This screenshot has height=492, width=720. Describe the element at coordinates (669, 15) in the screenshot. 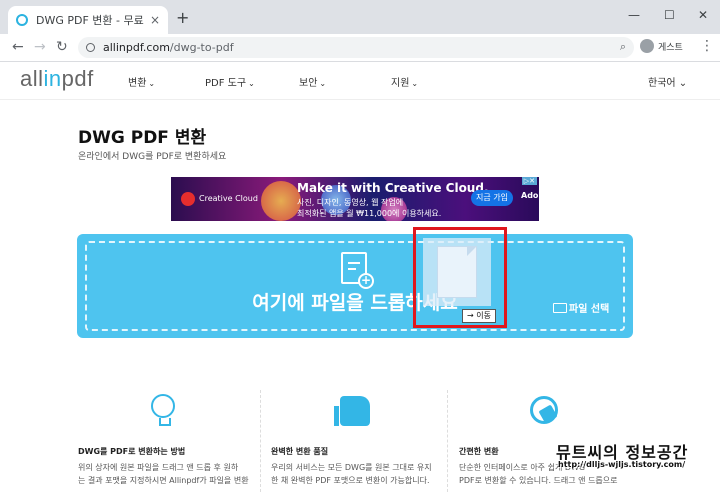

I see `maximize-button: ☐` at that location.